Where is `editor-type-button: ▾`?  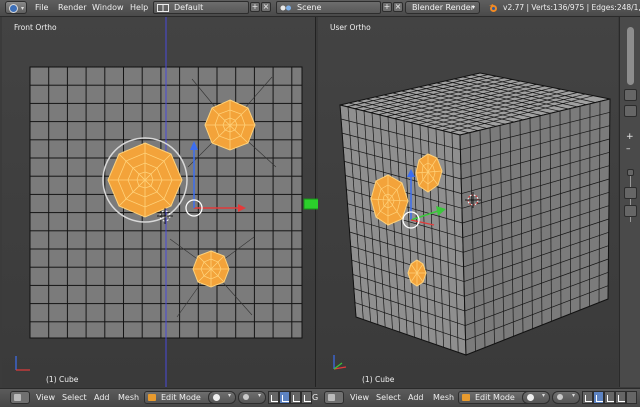
editor-type-button: ▾ is located at coordinates (16, 7).